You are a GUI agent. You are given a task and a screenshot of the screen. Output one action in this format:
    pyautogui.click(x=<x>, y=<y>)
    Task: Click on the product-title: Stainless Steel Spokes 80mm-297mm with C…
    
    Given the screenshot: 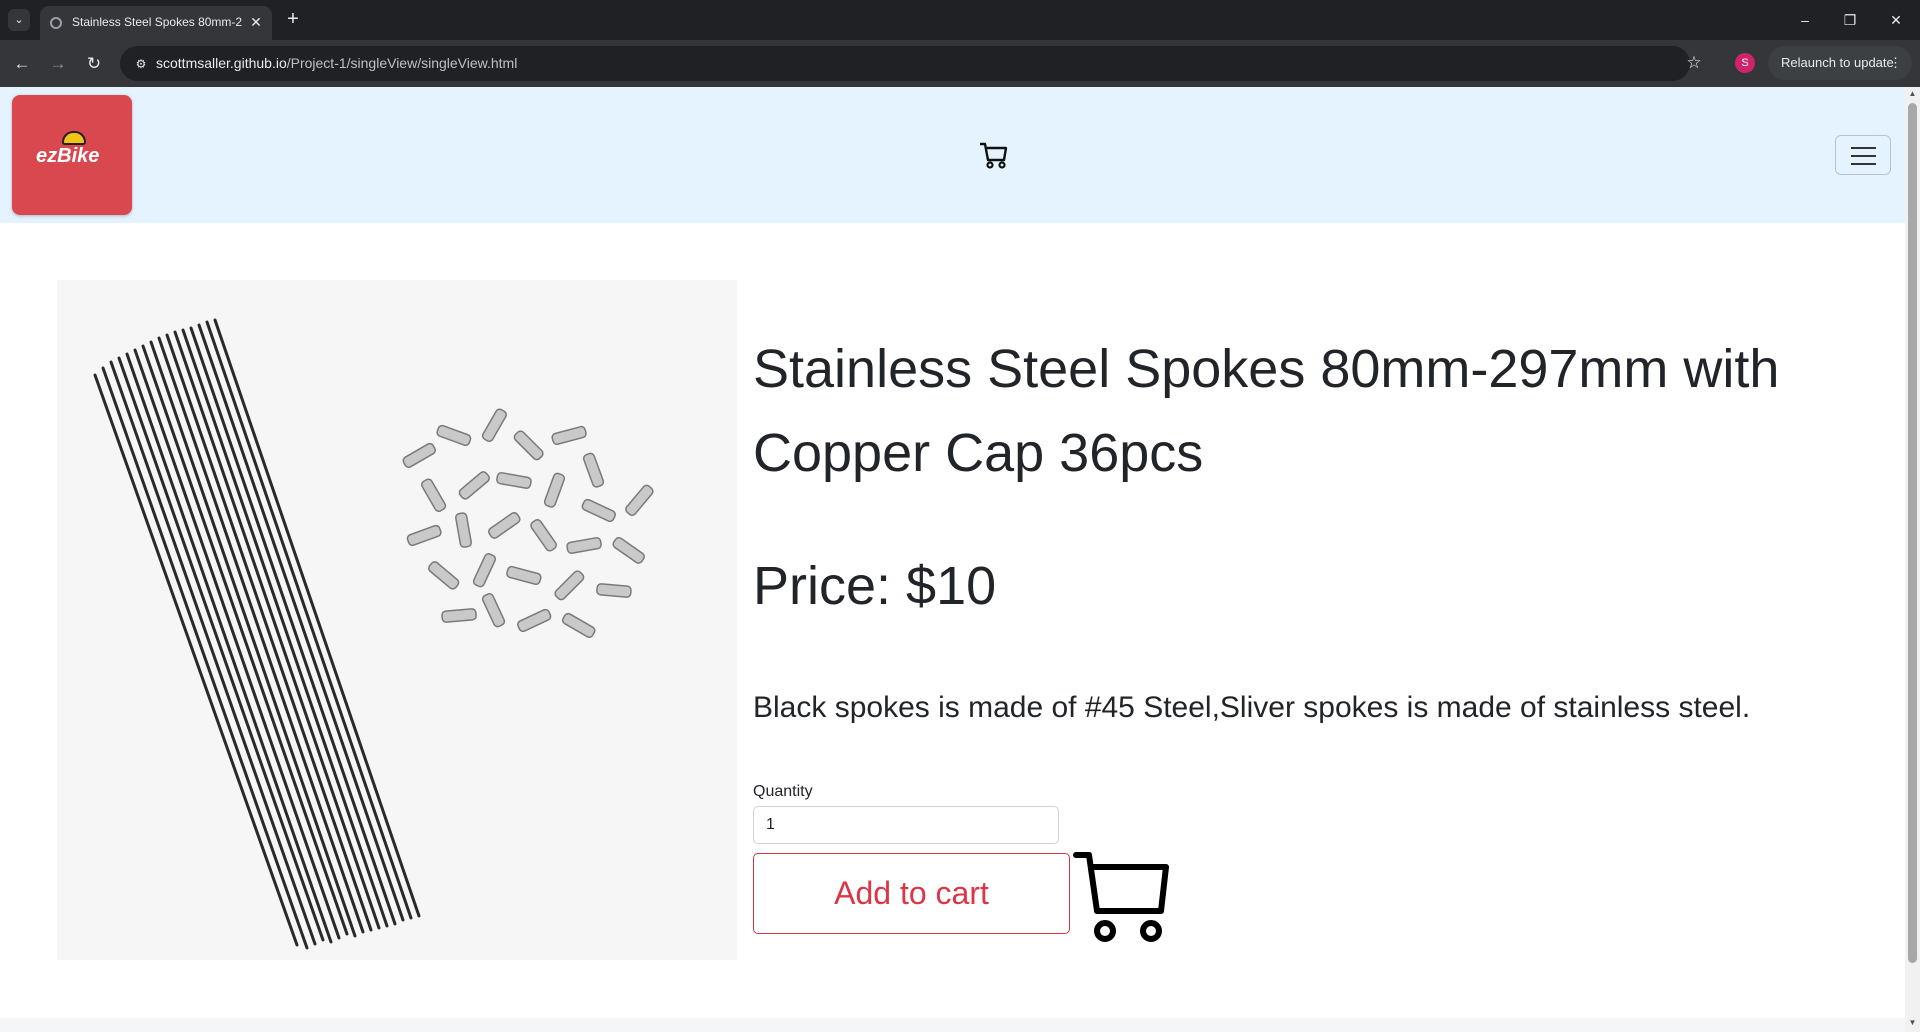 What is the action you would take?
    pyautogui.click(x=1266, y=411)
    